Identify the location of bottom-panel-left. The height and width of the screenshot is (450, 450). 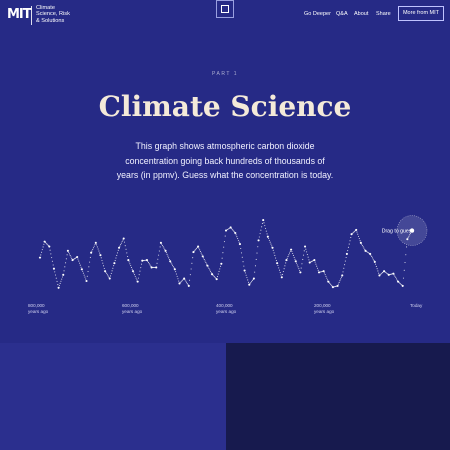
(113, 396).